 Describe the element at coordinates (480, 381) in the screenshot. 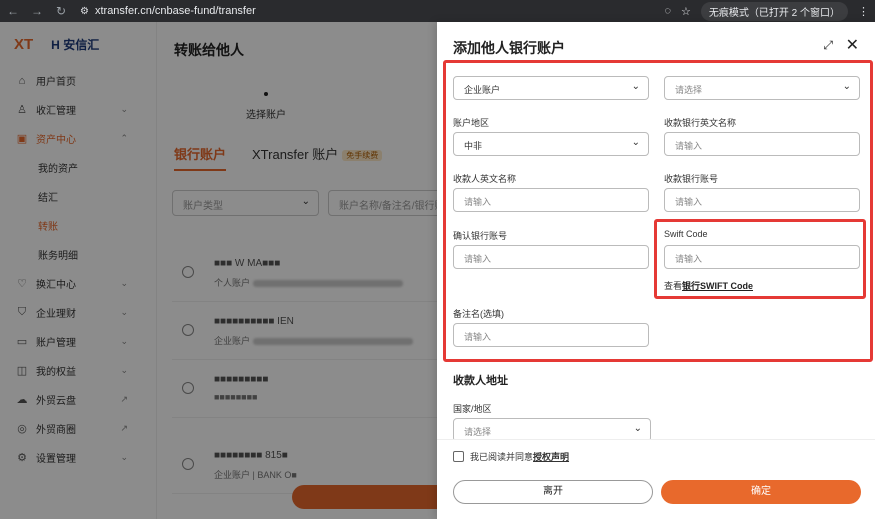

I see `address-section-title: 收款人地址` at that location.